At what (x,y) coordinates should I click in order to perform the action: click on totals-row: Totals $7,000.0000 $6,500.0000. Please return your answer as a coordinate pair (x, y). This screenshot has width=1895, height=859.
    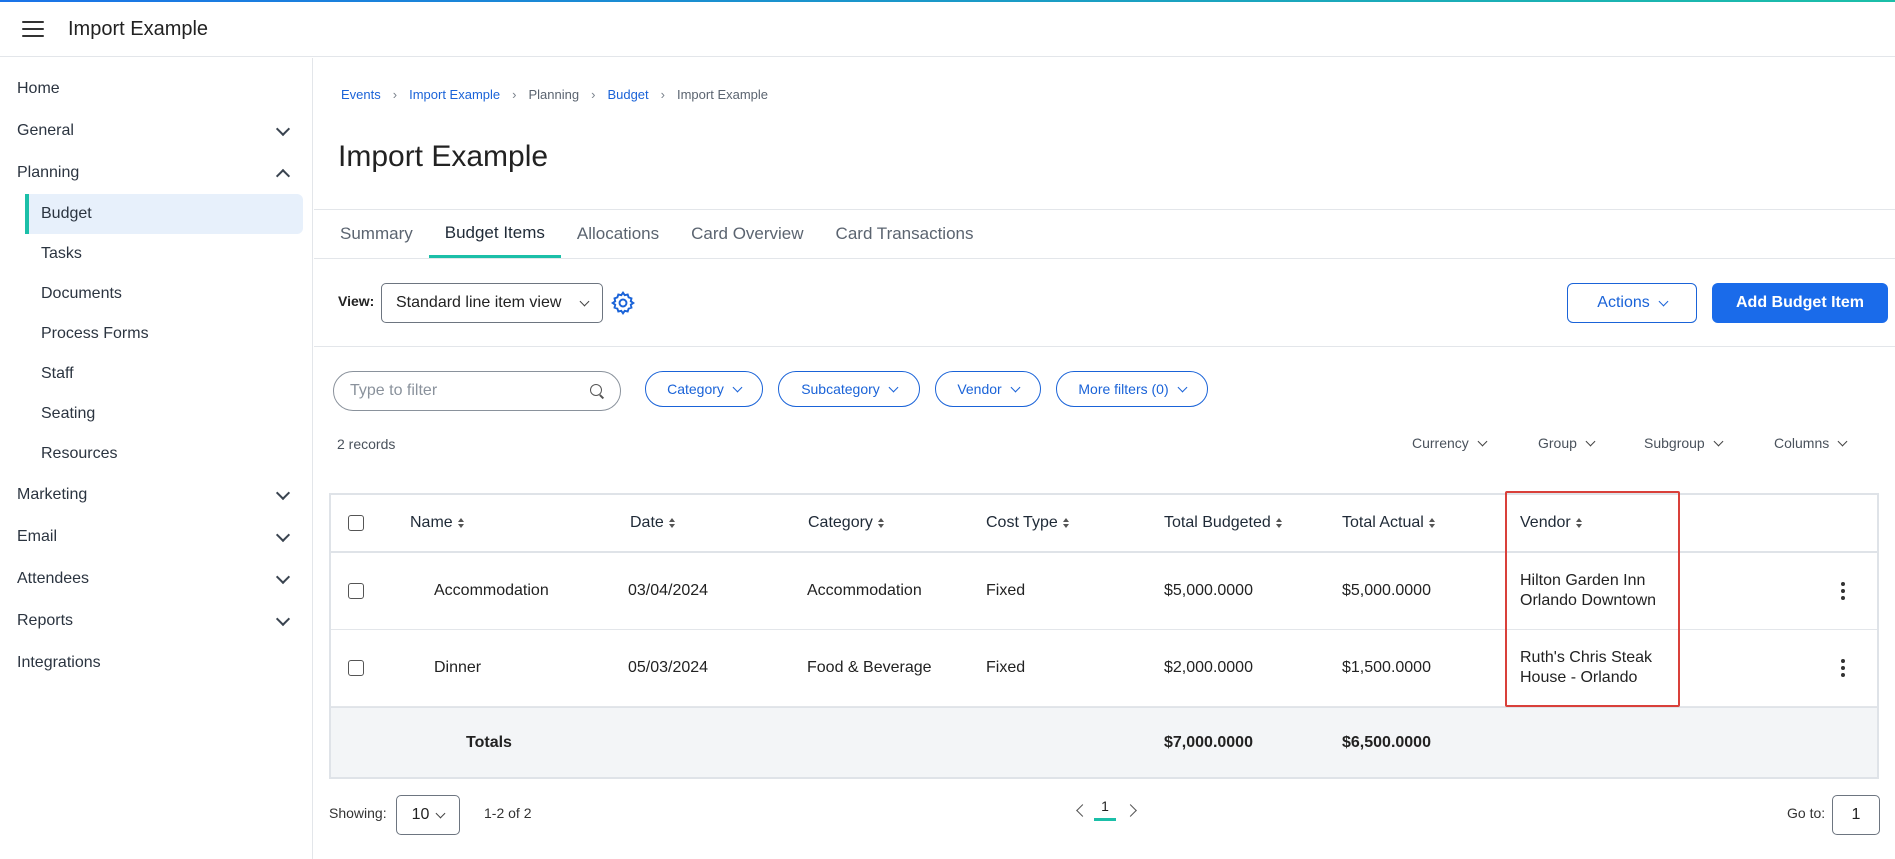
    Looking at the image, I should click on (1104, 742).